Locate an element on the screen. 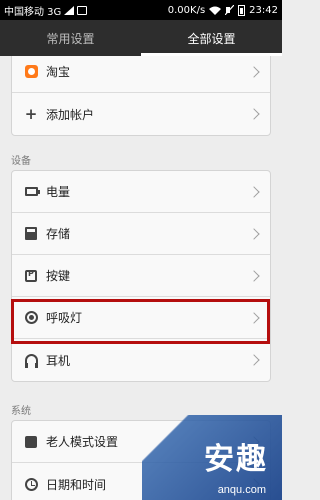 This screenshot has height=500, width=320. list-item-label: 日期和时间 is located at coordinates (76, 484).